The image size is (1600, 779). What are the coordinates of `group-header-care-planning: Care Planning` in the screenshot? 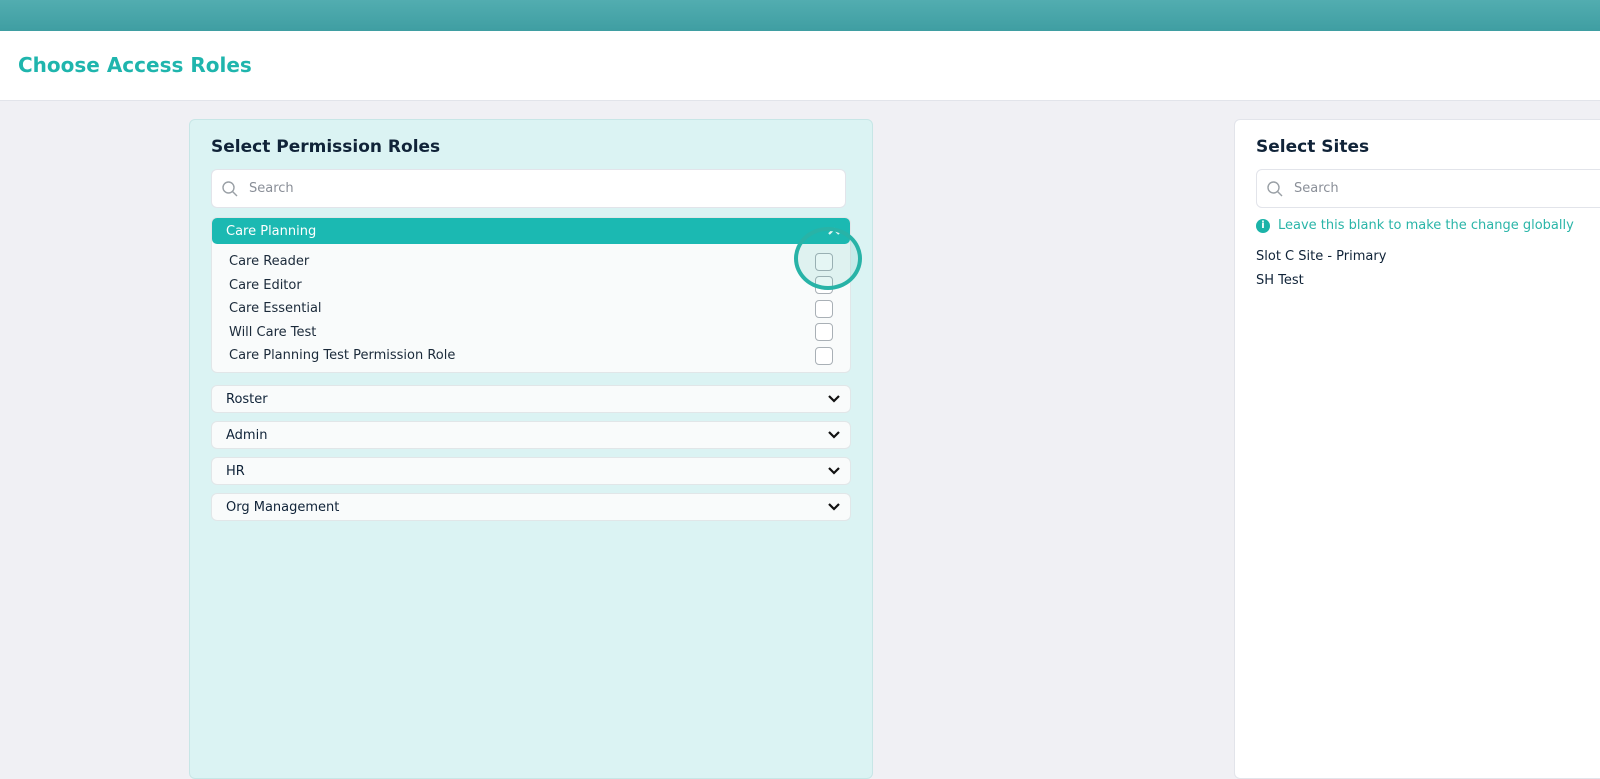 It's located at (531, 231).